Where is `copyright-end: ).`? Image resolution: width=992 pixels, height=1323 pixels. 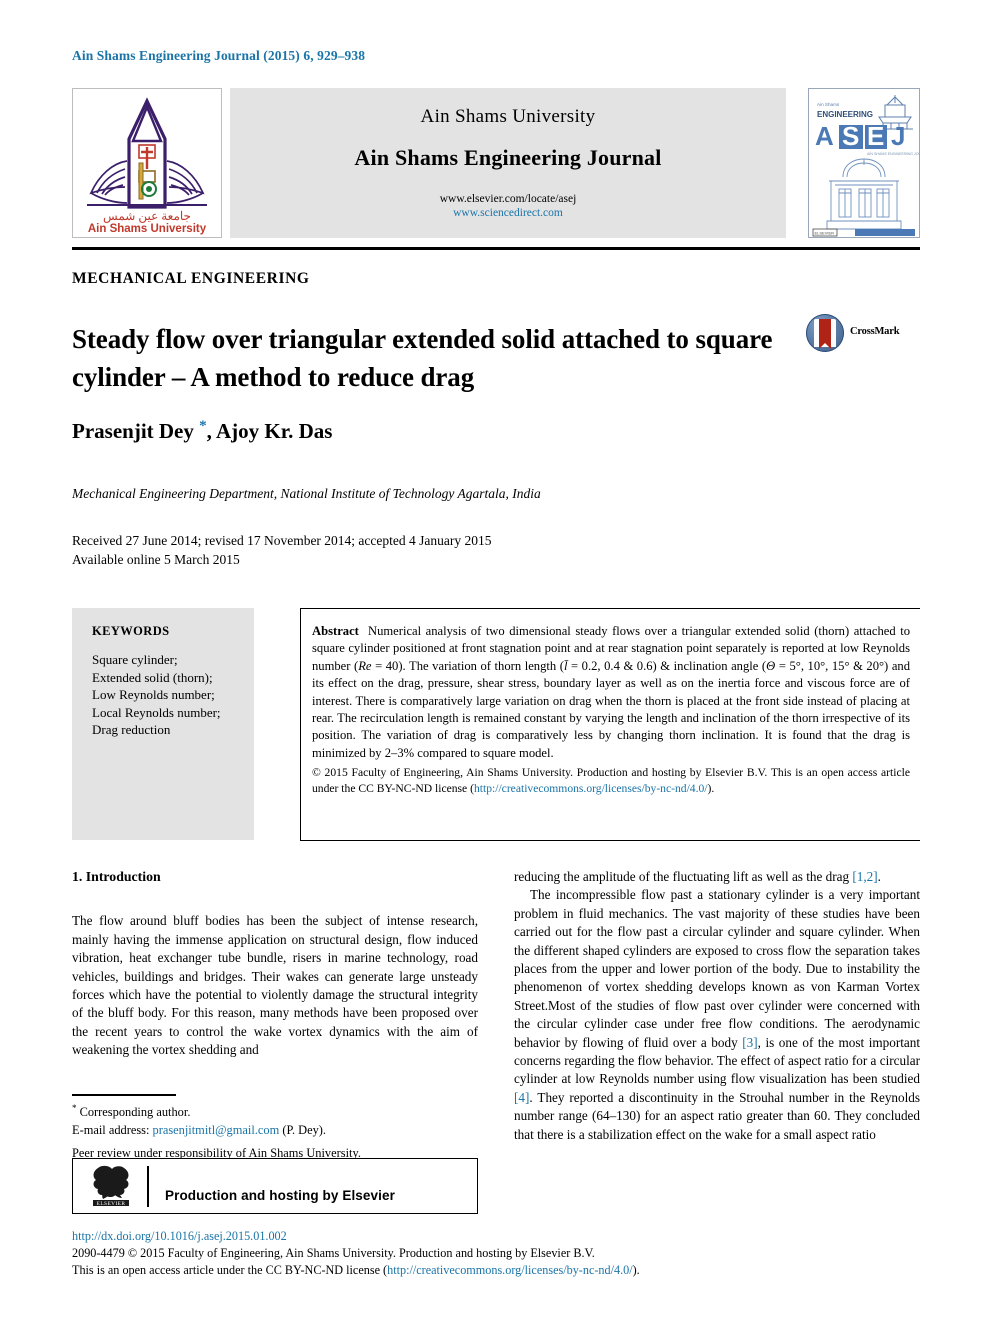
copyright-end: ). is located at coordinates (711, 788).